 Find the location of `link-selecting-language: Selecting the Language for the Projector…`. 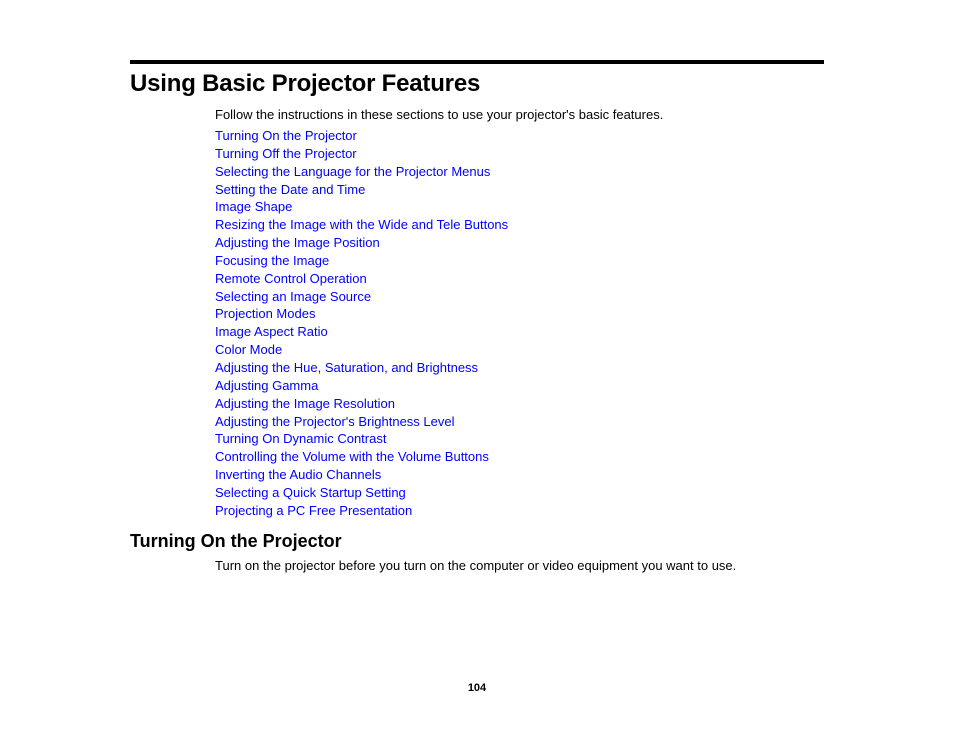

link-selecting-language: Selecting the Language for the Projector… is located at coordinates (352, 171).